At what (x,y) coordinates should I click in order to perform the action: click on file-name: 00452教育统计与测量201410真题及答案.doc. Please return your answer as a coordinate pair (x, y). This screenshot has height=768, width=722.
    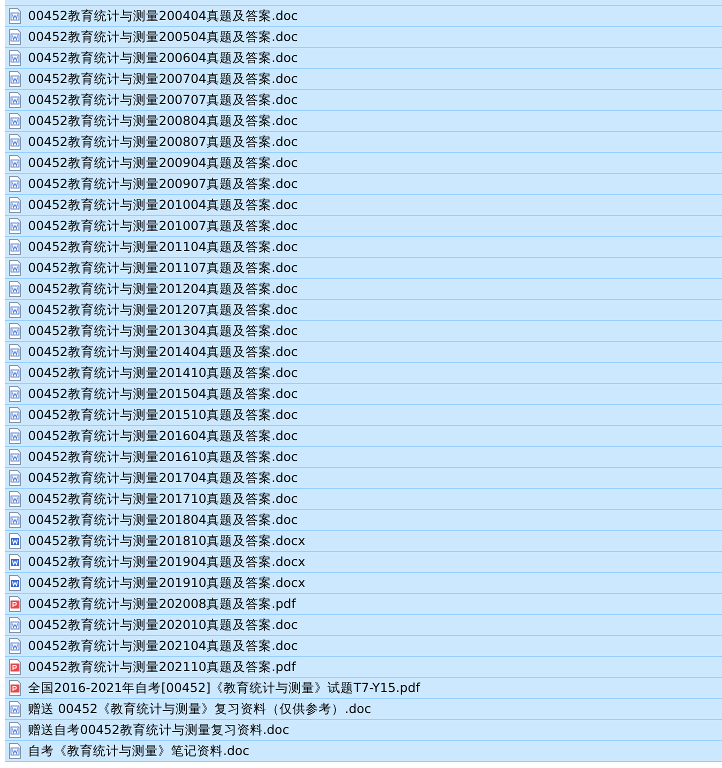
    Looking at the image, I should click on (163, 373).